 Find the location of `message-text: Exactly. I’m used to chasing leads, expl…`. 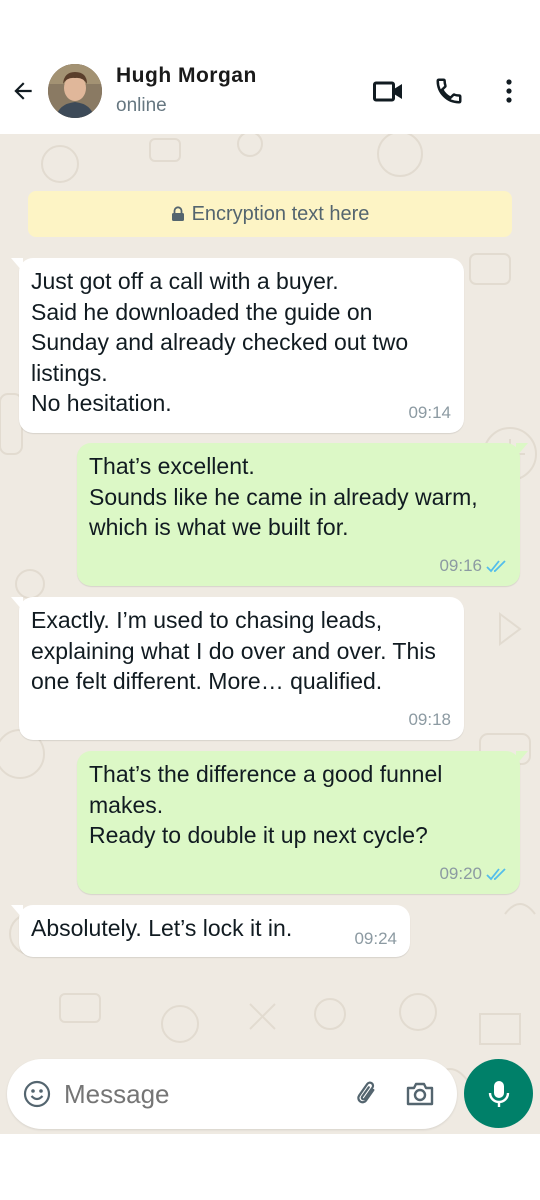

message-text: Exactly. I’m used to chasing leads, expl… is located at coordinates (233, 650).